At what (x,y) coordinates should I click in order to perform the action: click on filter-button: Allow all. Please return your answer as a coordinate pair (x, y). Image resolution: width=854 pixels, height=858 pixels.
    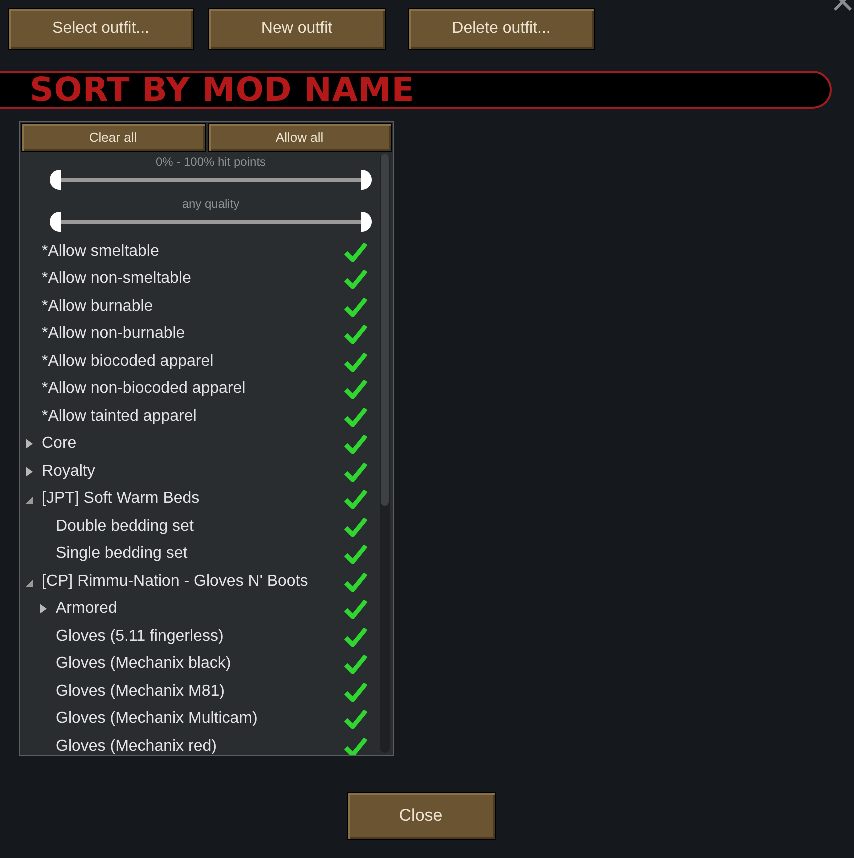
    Looking at the image, I should click on (300, 137).